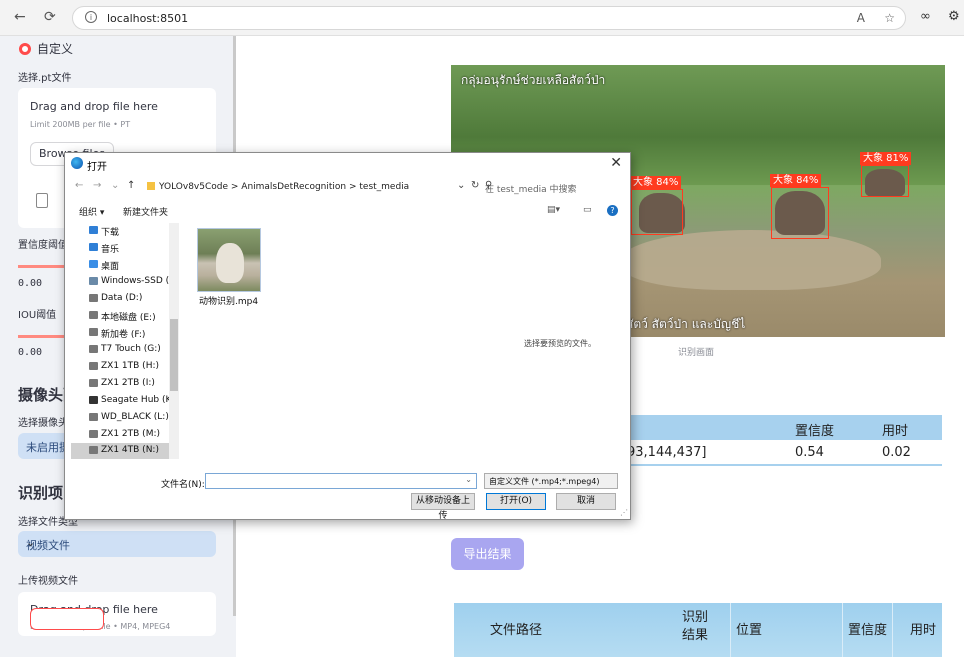  Describe the element at coordinates (487, 554) in the screenshot. I see `export-button: 导出结果` at that location.